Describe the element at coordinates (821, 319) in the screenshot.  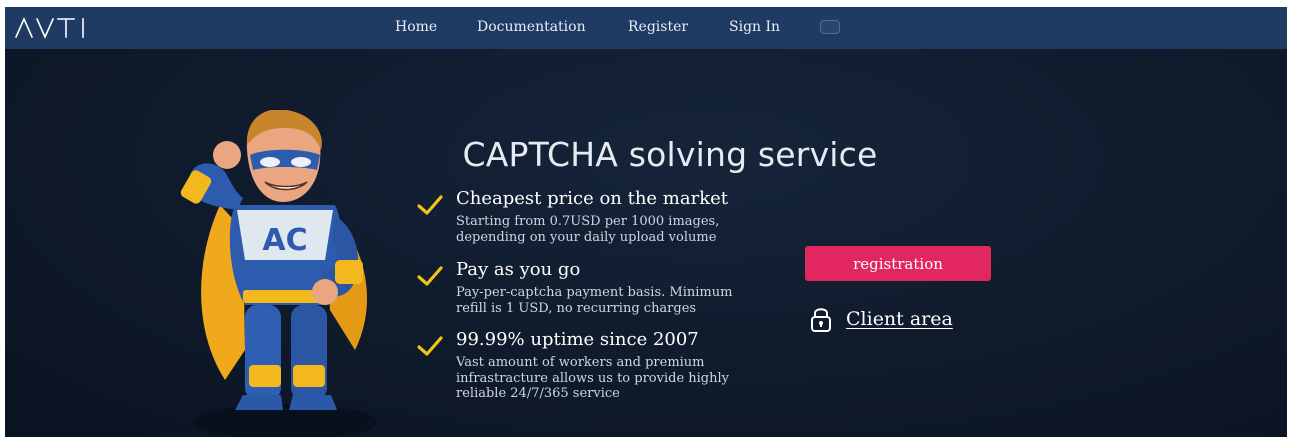
I see `lock-icon` at that location.